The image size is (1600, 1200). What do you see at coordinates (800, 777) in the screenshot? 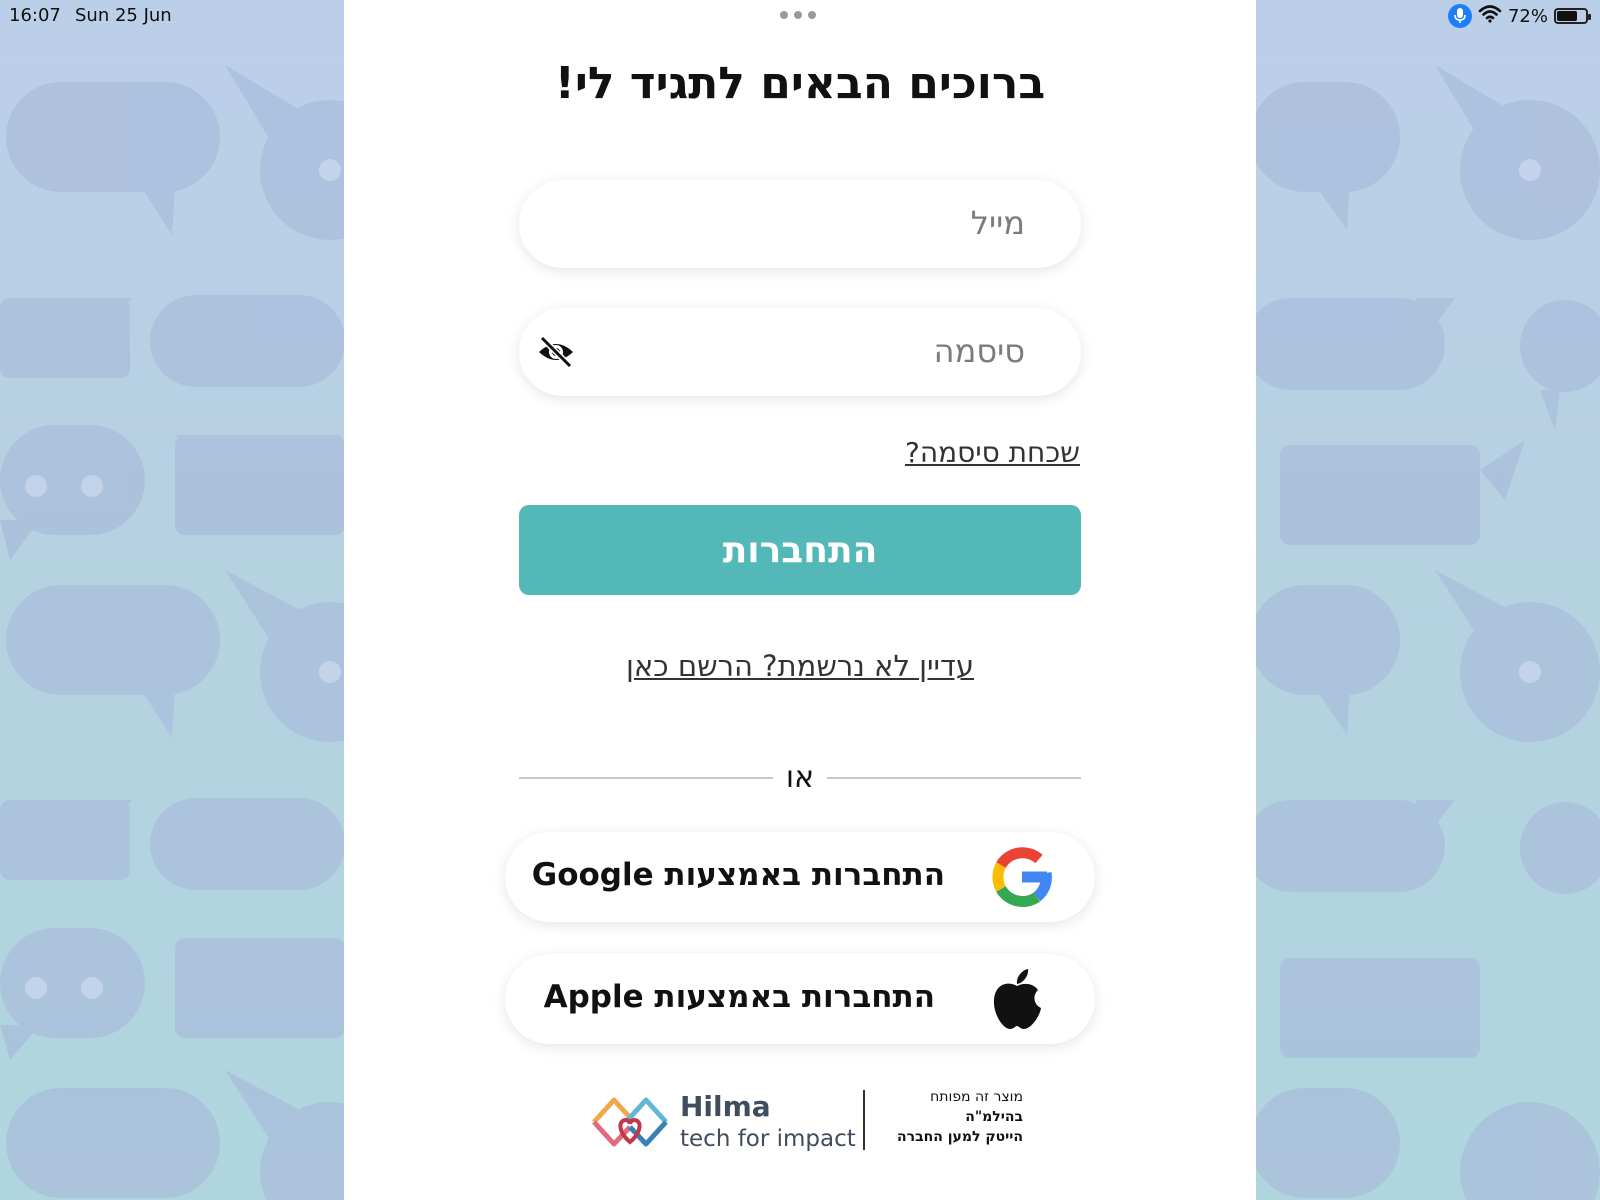
I see `divider-or-text: או` at bounding box center [800, 777].